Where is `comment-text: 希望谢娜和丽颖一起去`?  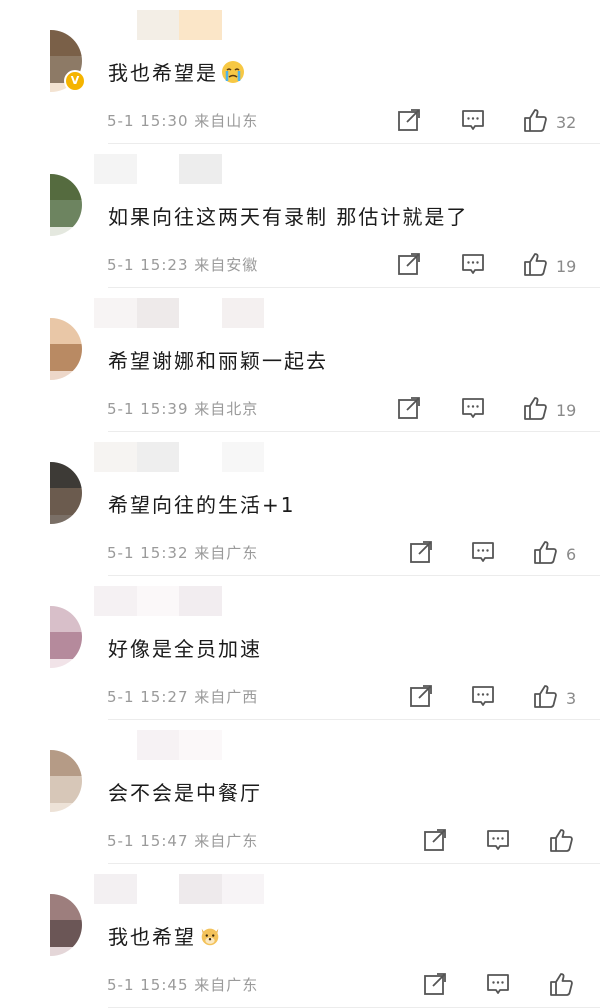
comment-text: 希望谢娜和丽颖一起去 is located at coordinates (218, 361).